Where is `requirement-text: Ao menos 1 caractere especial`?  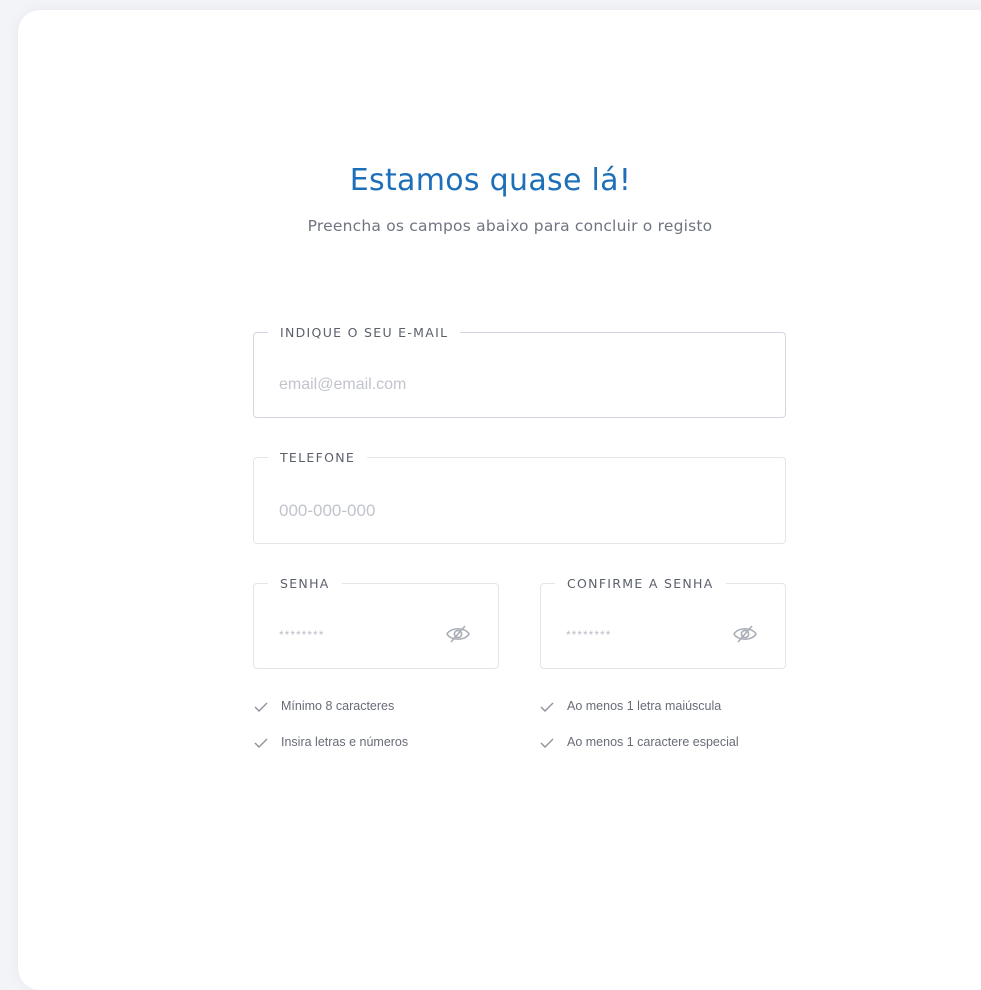
requirement-text: Ao menos 1 caractere especial is located at coordinates (653, 742).